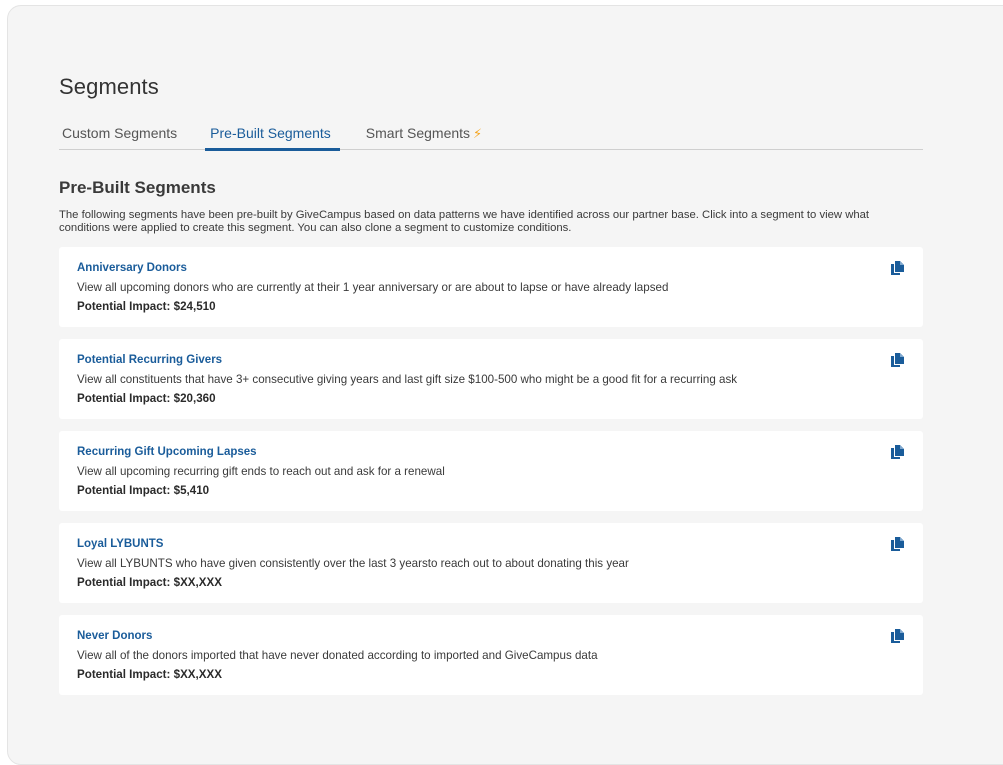 Image resolution: width=1003 pixels, height=765 pixels. What do you see at coordinates (146, 398) in the screenshot?
I see `segment-impact: Potential Impact: $20,360` at bounding box center [146, 398].